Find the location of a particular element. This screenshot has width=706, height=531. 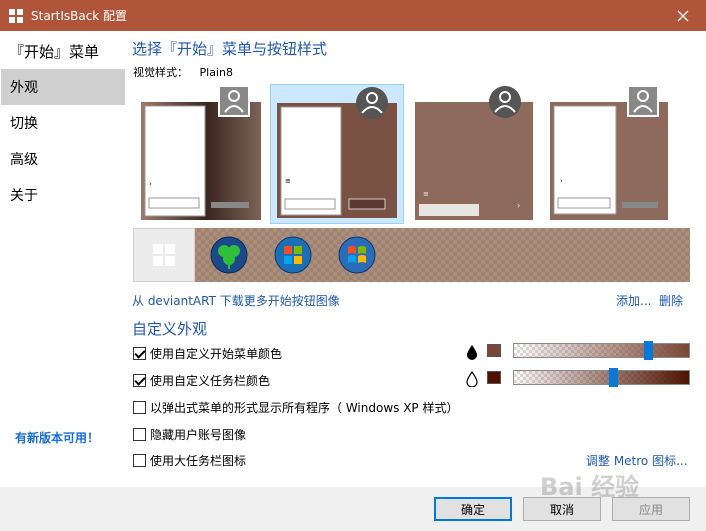

menu-style-option-3: ≡ › is located at coordinates (475, 154).